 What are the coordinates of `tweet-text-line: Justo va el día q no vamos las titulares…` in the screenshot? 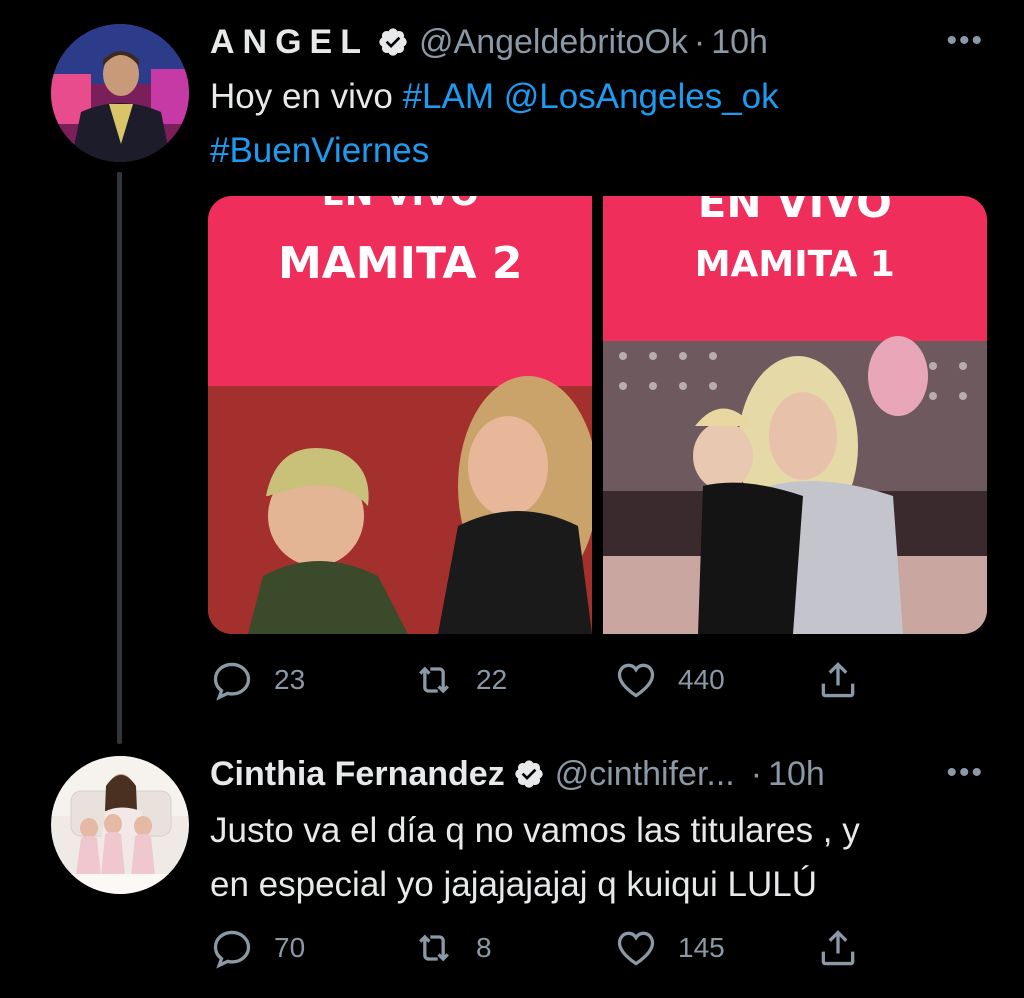 It's located at (535, 830).